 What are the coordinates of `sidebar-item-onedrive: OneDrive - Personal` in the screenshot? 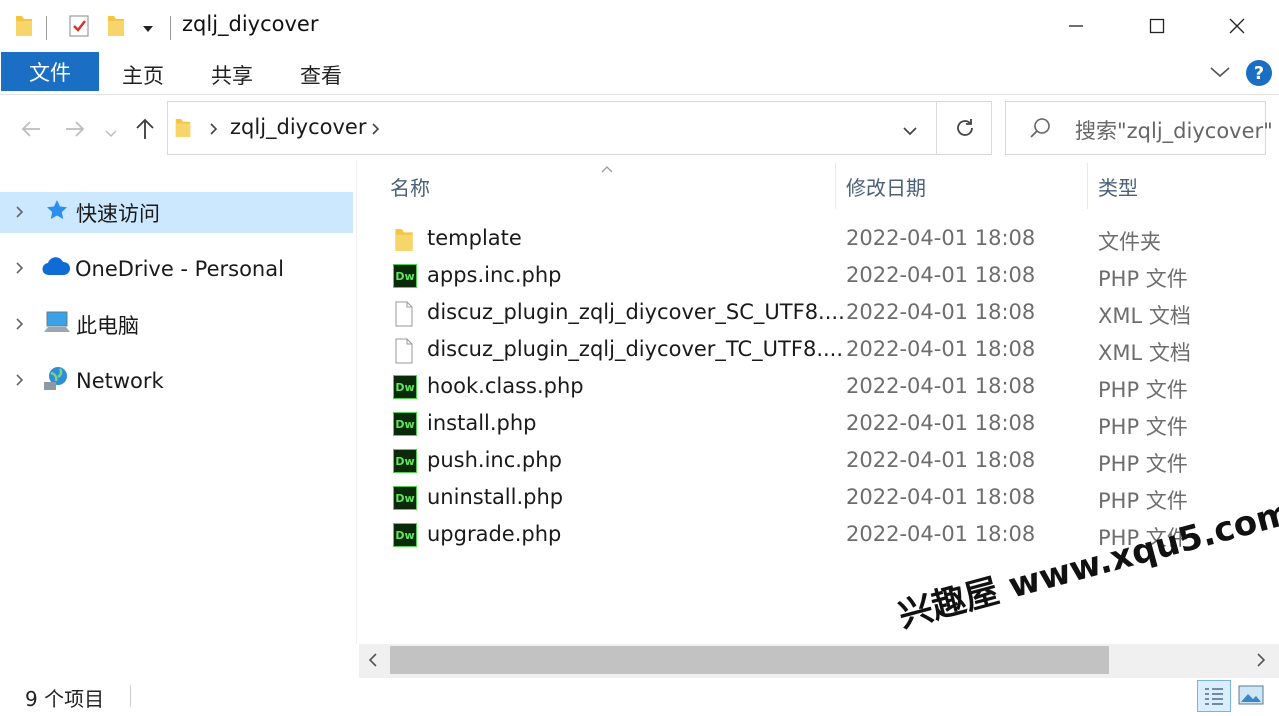 It's located at (176, 268).